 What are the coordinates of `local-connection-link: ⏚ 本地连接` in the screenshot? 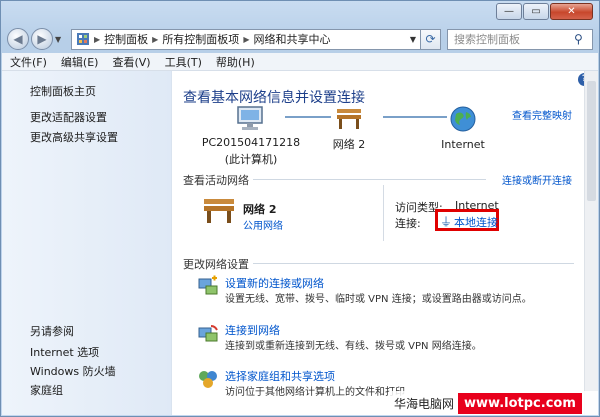 It's located at (469, 221).